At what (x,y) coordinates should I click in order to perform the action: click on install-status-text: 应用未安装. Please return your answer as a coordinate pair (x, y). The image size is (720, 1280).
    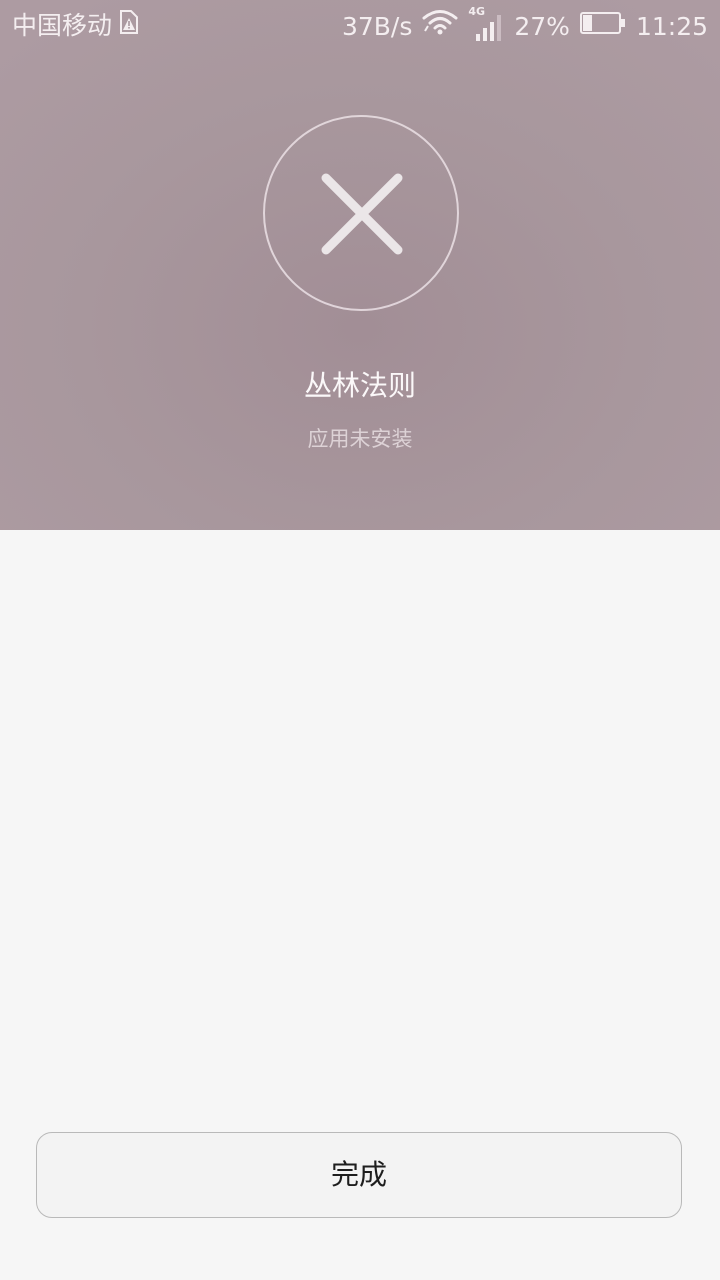
    Looking at the image, I should click on (360, 439).